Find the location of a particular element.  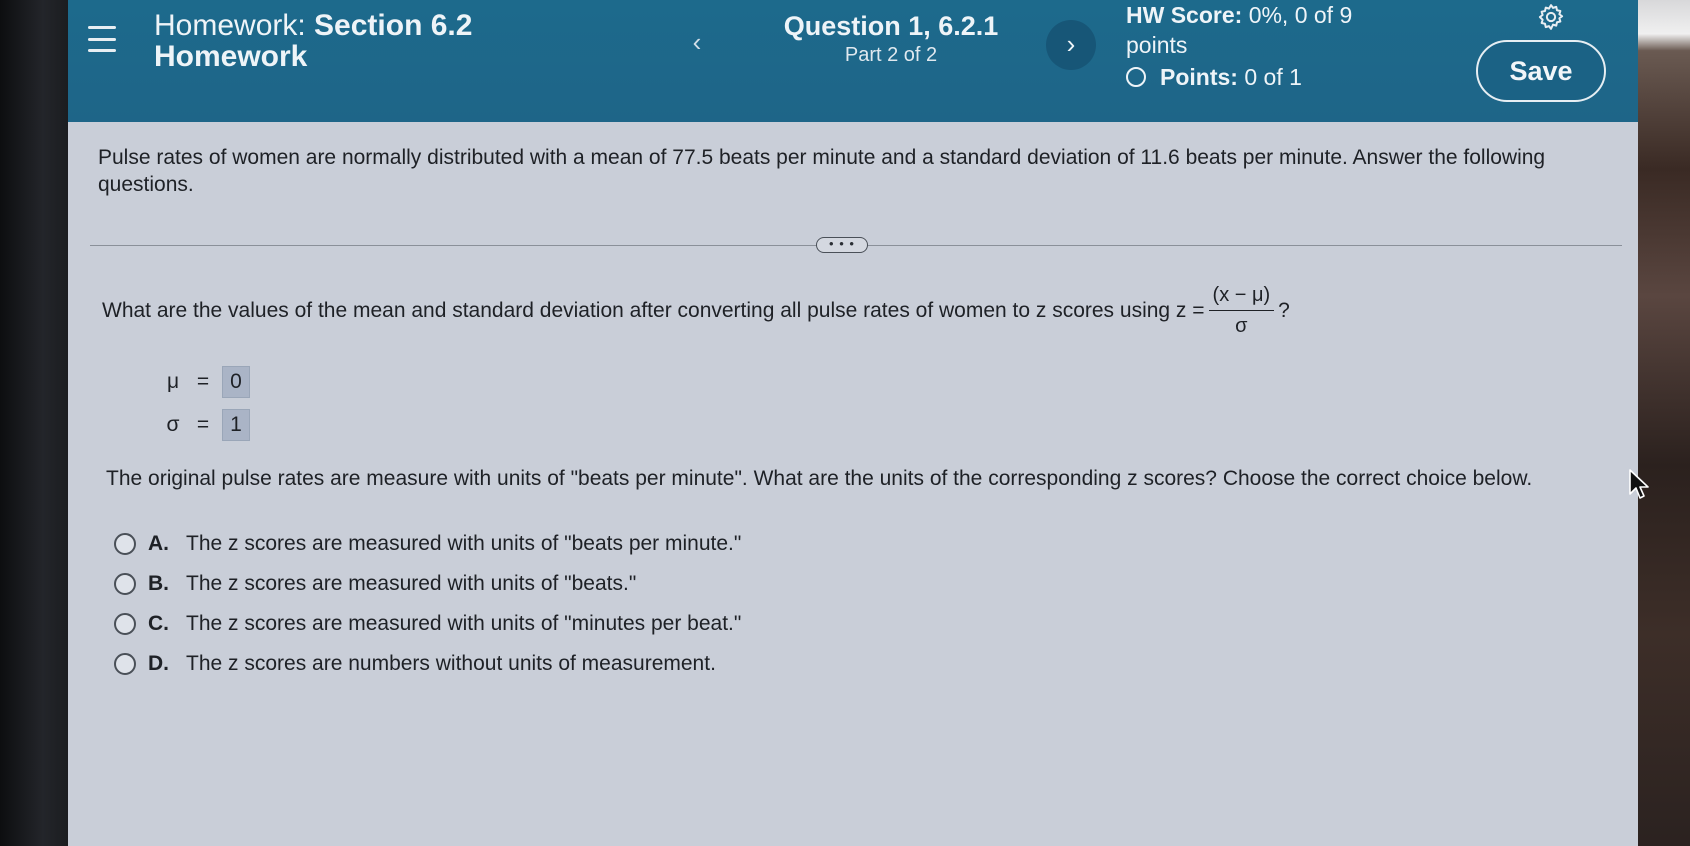

sd-answer-row: σ = 1 is located at coordinates (204, 425).